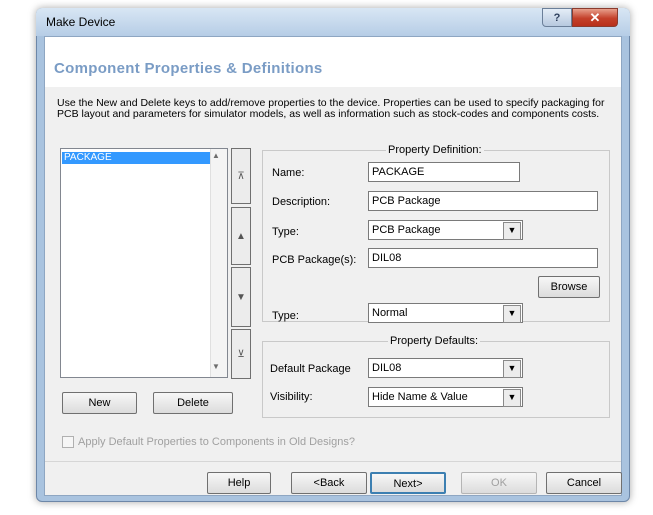 This screenshot has width=653, height=515. I want to click on new-button: New, so click(99, 403).